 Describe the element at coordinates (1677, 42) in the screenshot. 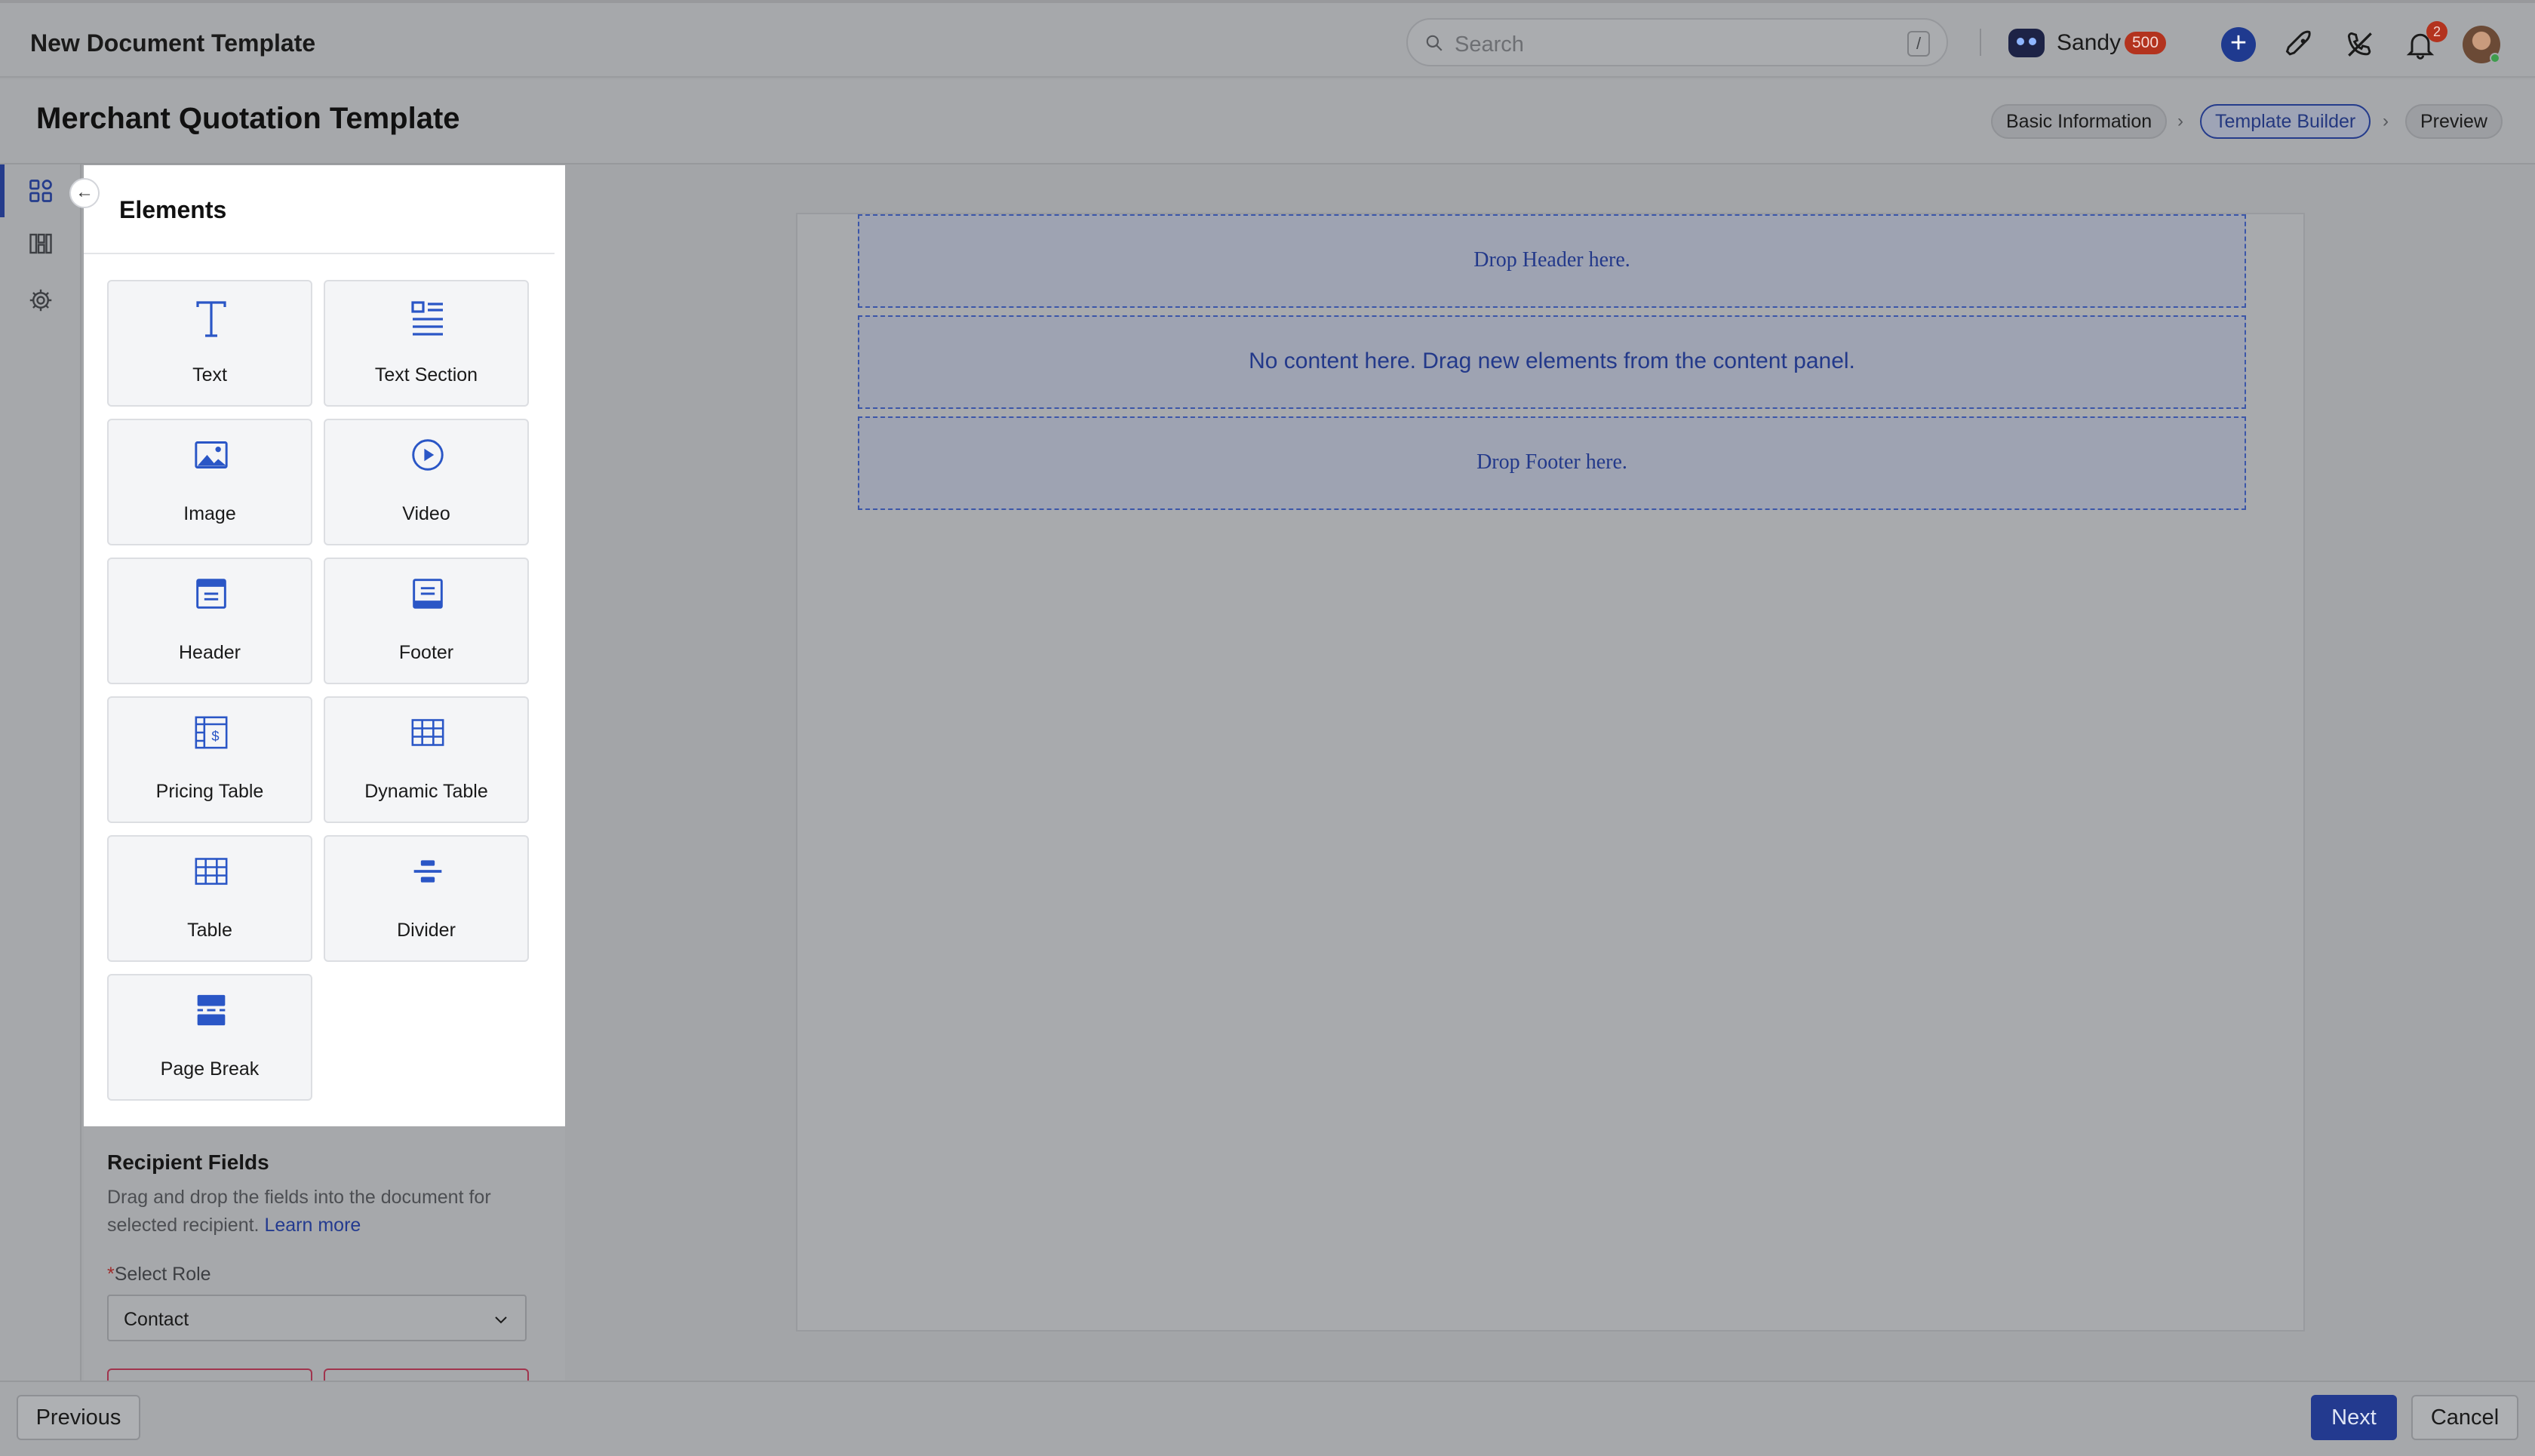

I see `search-input: Search /` at that location.